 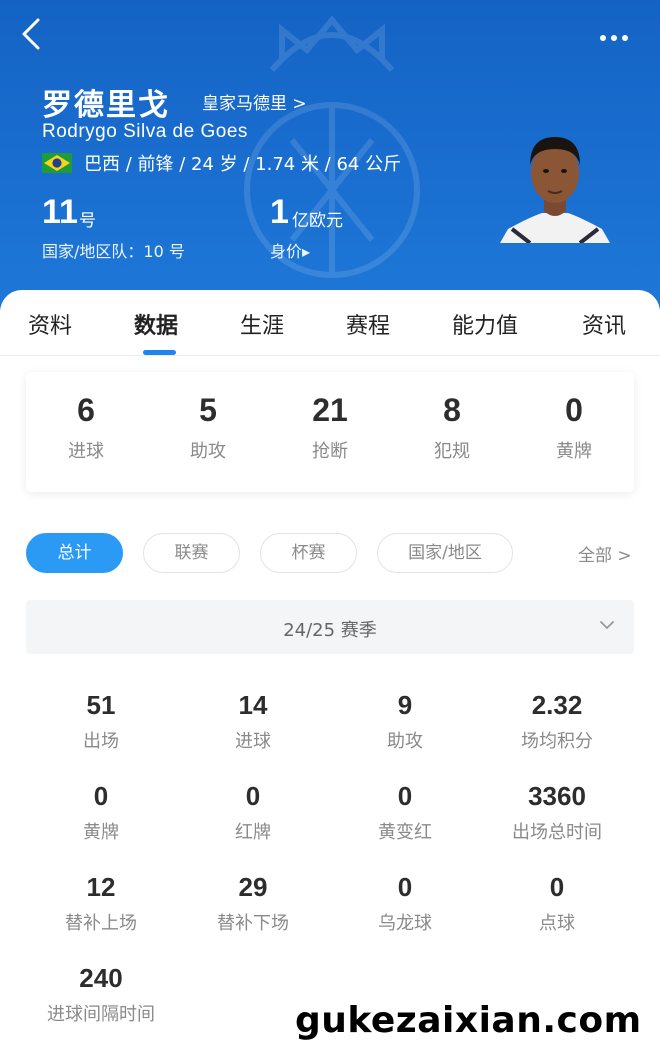 I want to click on season-value: 24/25 赛季, so click(x=330, y=630).